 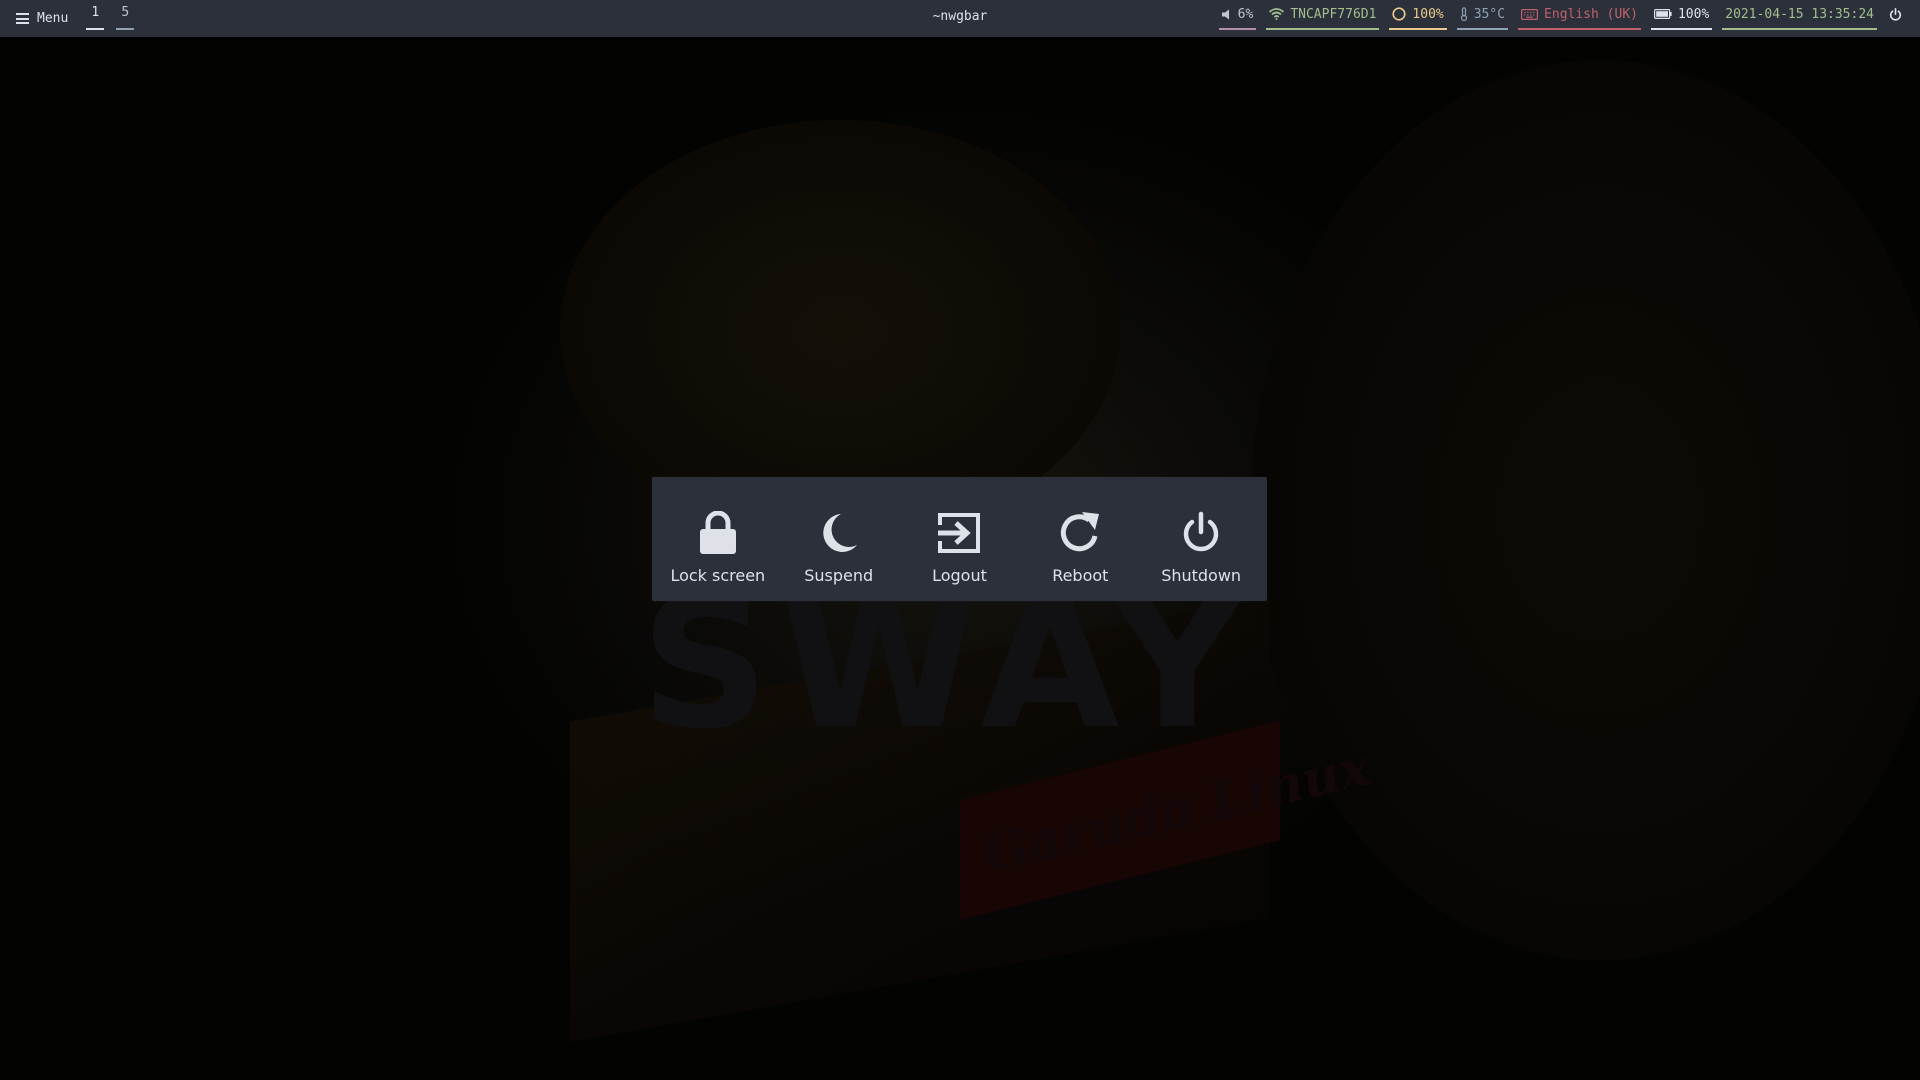 What do you see at coordinates (1693, 14) in the screenshot?
I see `battery-value: 100%` at bounding box center [1693, 14].